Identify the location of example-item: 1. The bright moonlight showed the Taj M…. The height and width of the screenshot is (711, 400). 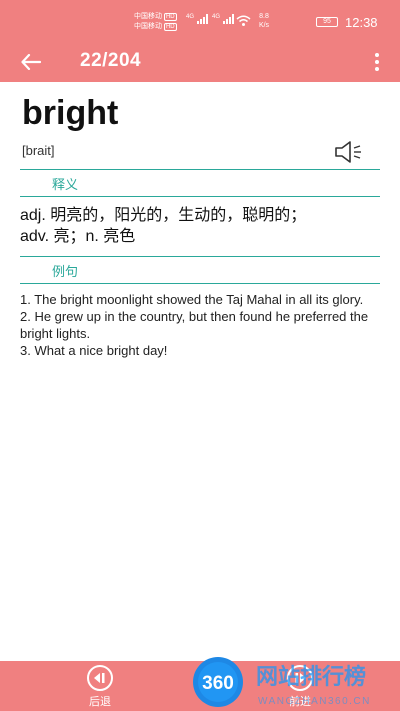
(192, 299).